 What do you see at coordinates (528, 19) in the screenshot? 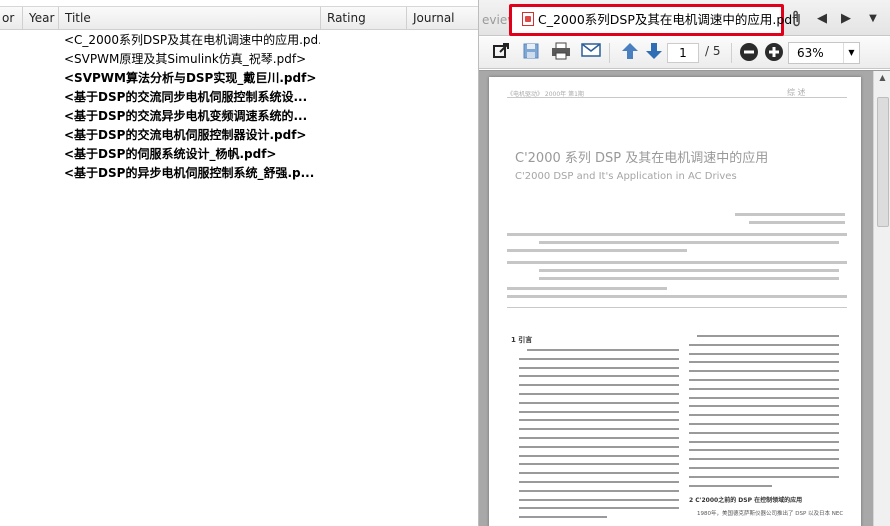
I see `pdf-file-icon` at bounding box center [528, 19].